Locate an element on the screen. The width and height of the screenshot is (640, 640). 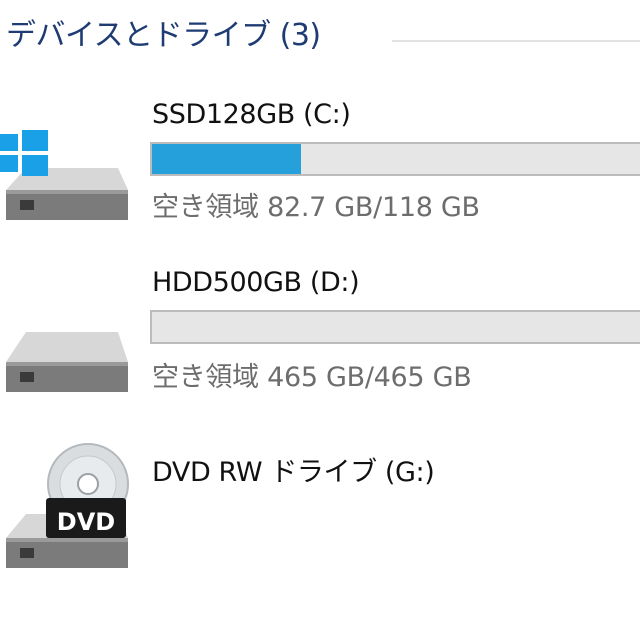
drive-name: DVD RW ドライブ (G:) is located at coordinates (293, 472).